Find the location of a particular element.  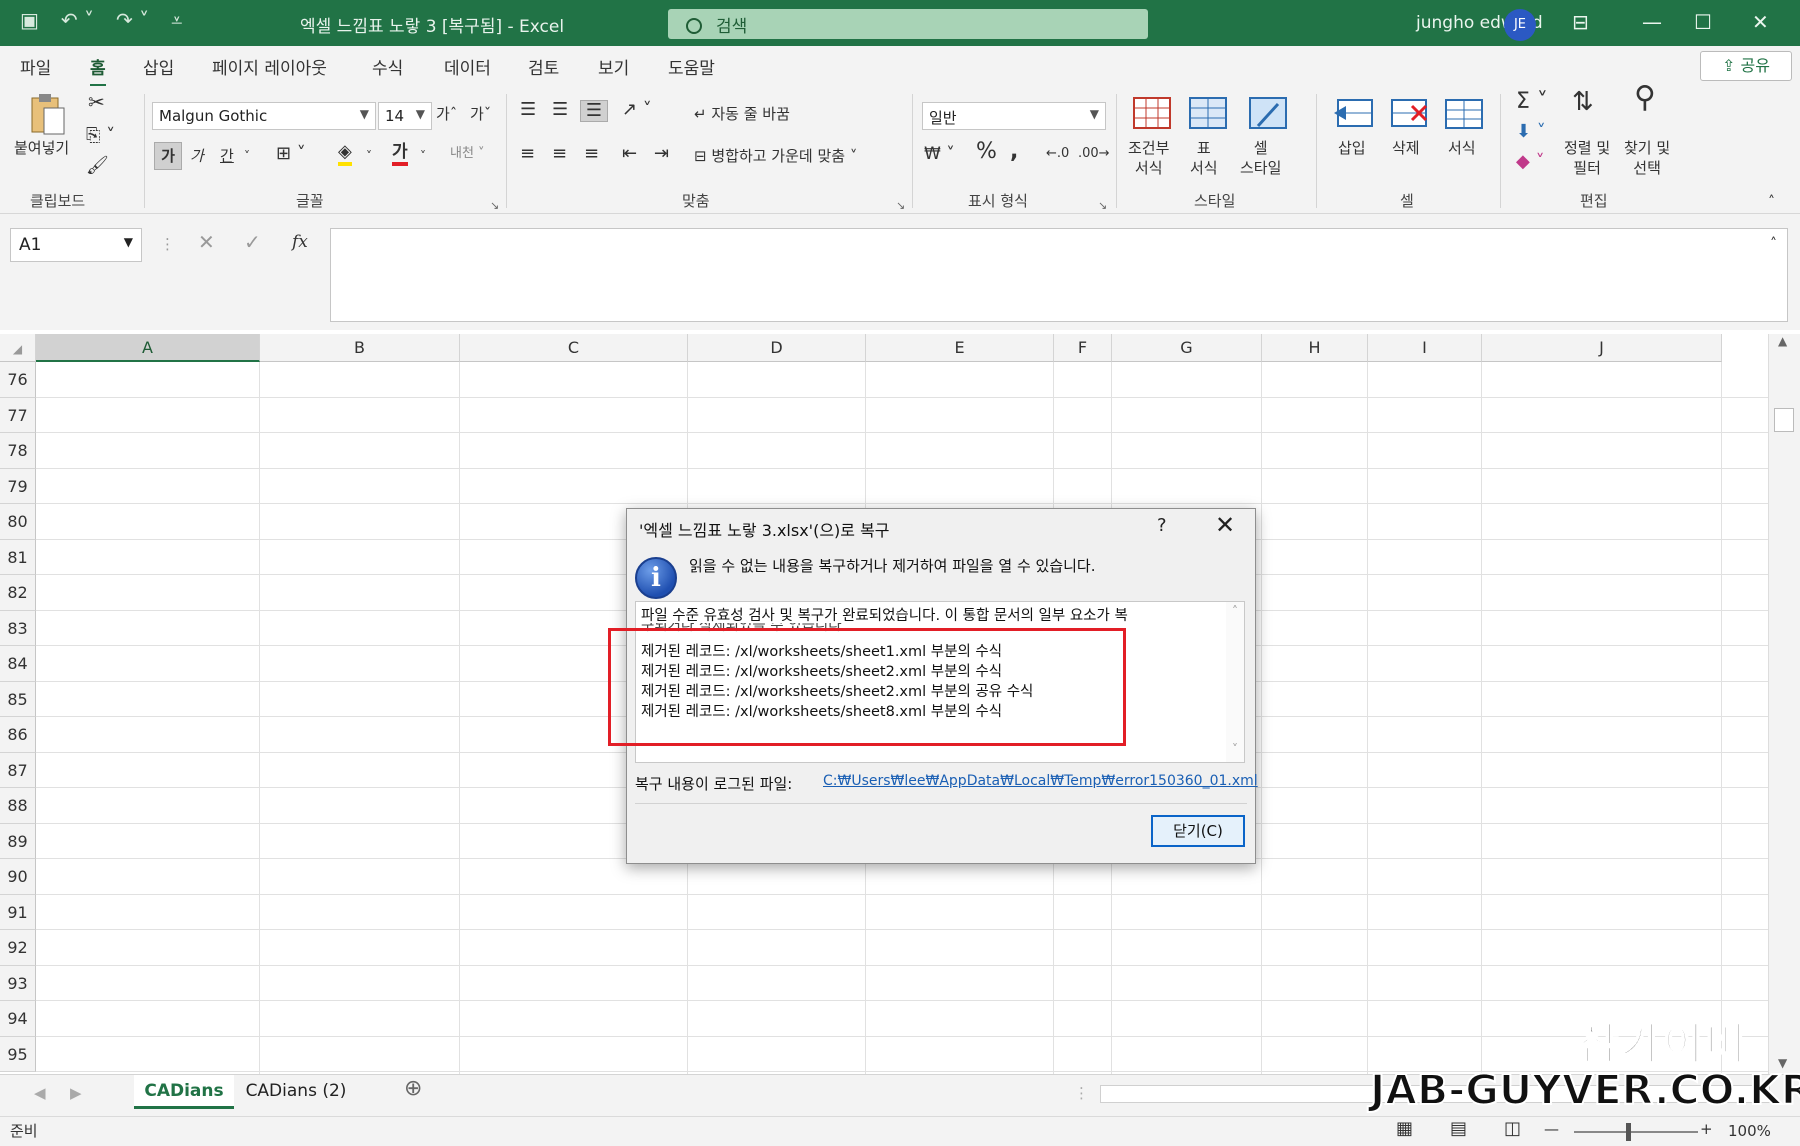

format-as-table-button: 표 서식 is located at coordinates (1204, 158).